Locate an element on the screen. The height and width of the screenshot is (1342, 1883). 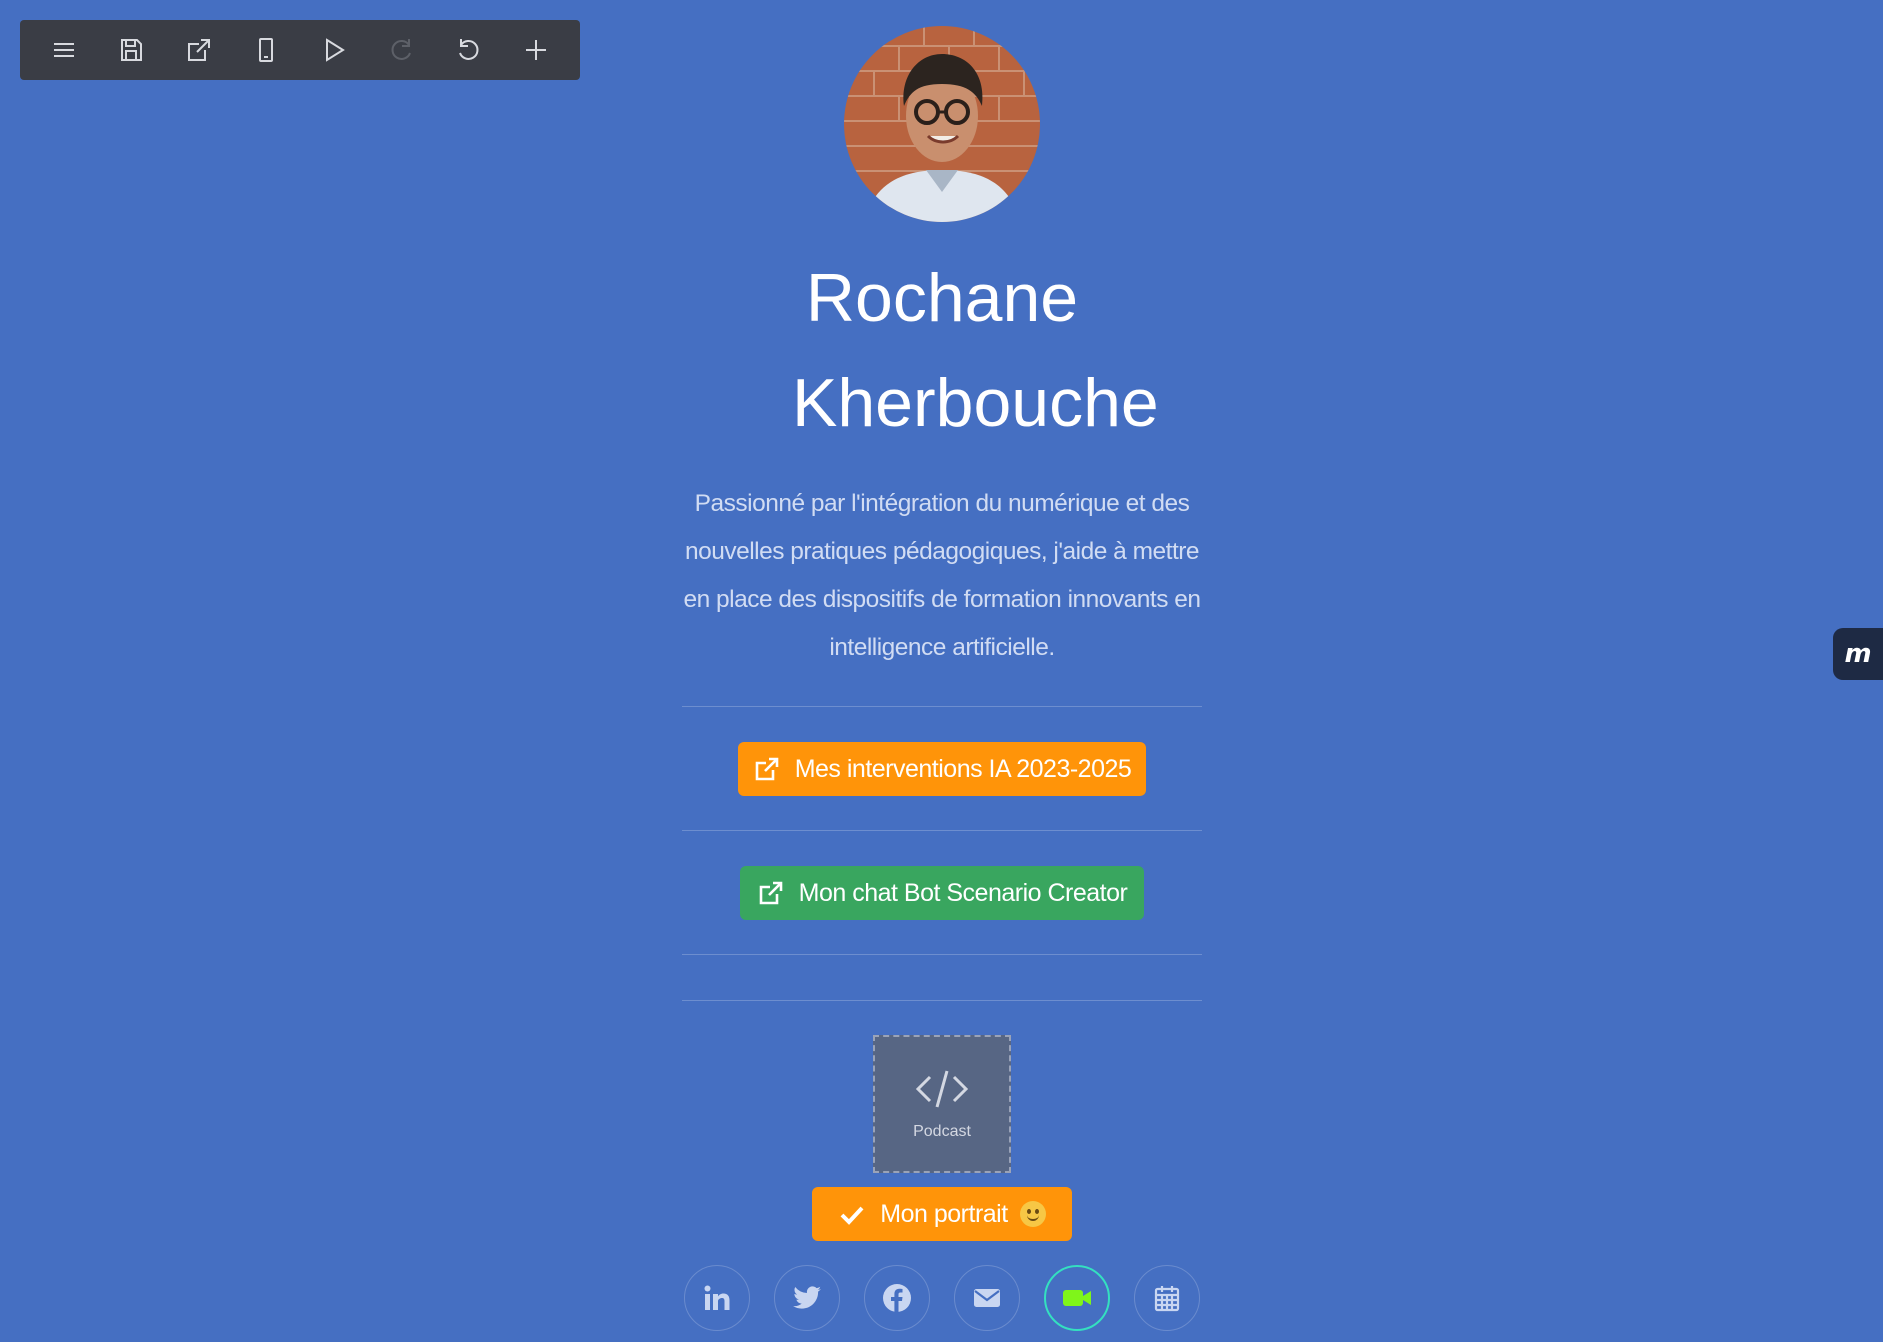
menu-icon is located at coordinates (63, 50).